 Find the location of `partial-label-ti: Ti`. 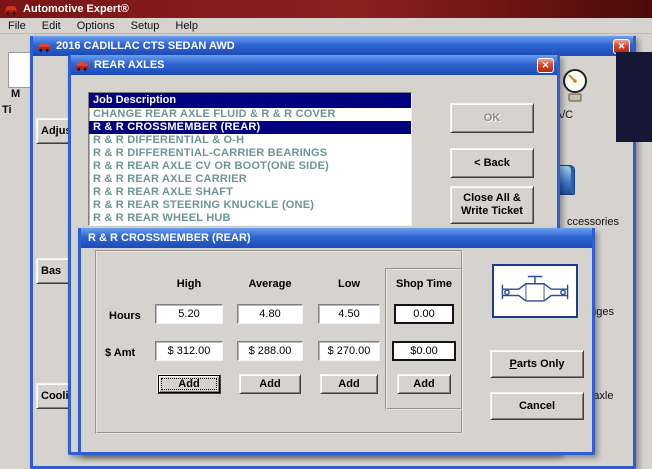

partial-label-ti: Ti is located at coordinates (7, 110).